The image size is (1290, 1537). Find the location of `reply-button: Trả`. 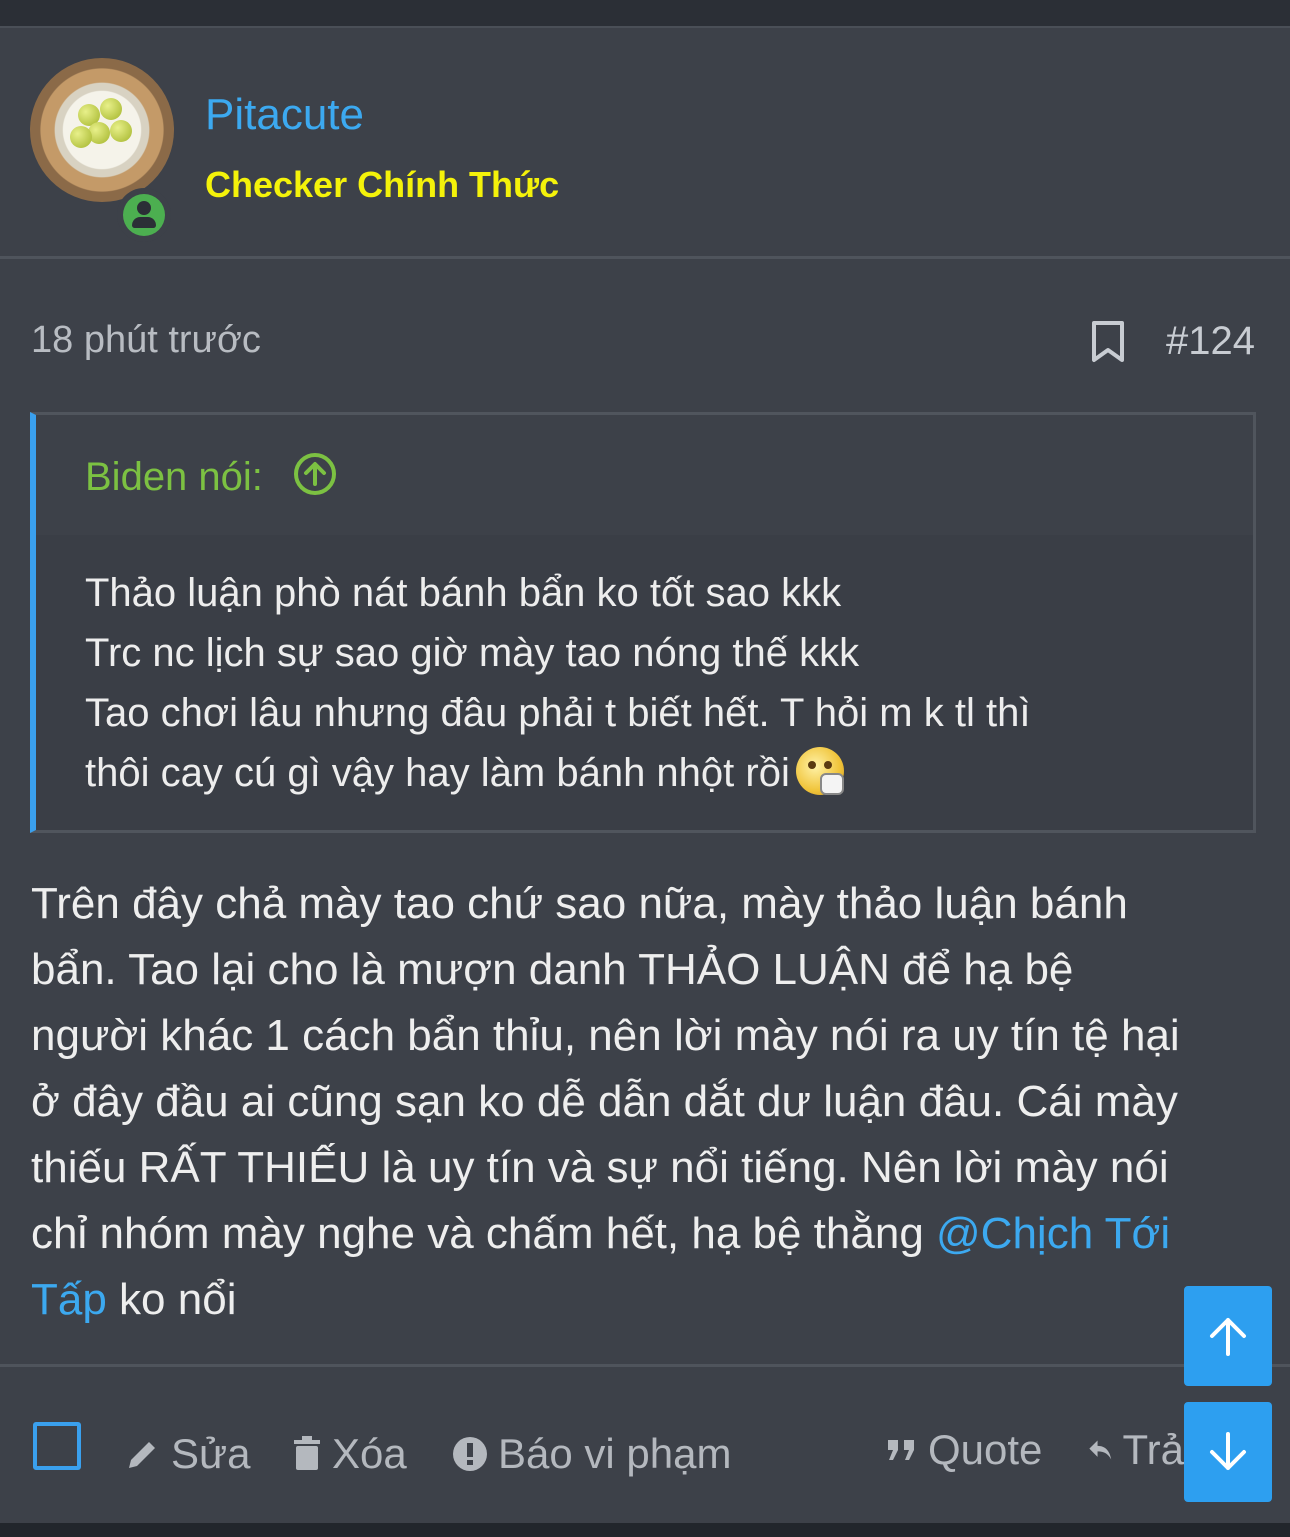

reply-button: Trả is located at coordinates (1136, 1450).